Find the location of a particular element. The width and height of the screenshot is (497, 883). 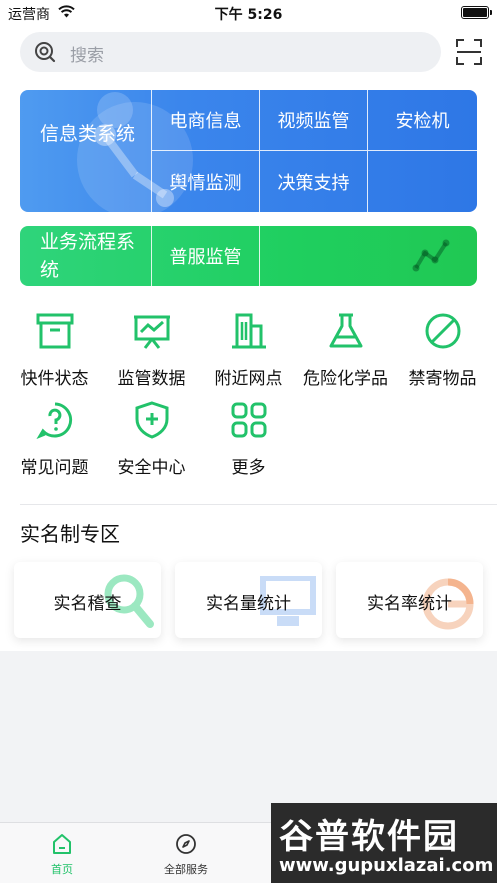

universal-service-button: 普服监管 is located at coordinates (205, 256).